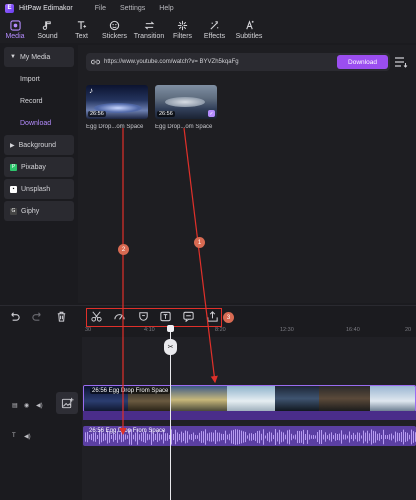 Image resolution: width=416 pixels, height=500 pixels. What do you see at coordinates (149, 36) in the screenshot?
I see `tab-label: Transition` at bounding box center [149, 36].